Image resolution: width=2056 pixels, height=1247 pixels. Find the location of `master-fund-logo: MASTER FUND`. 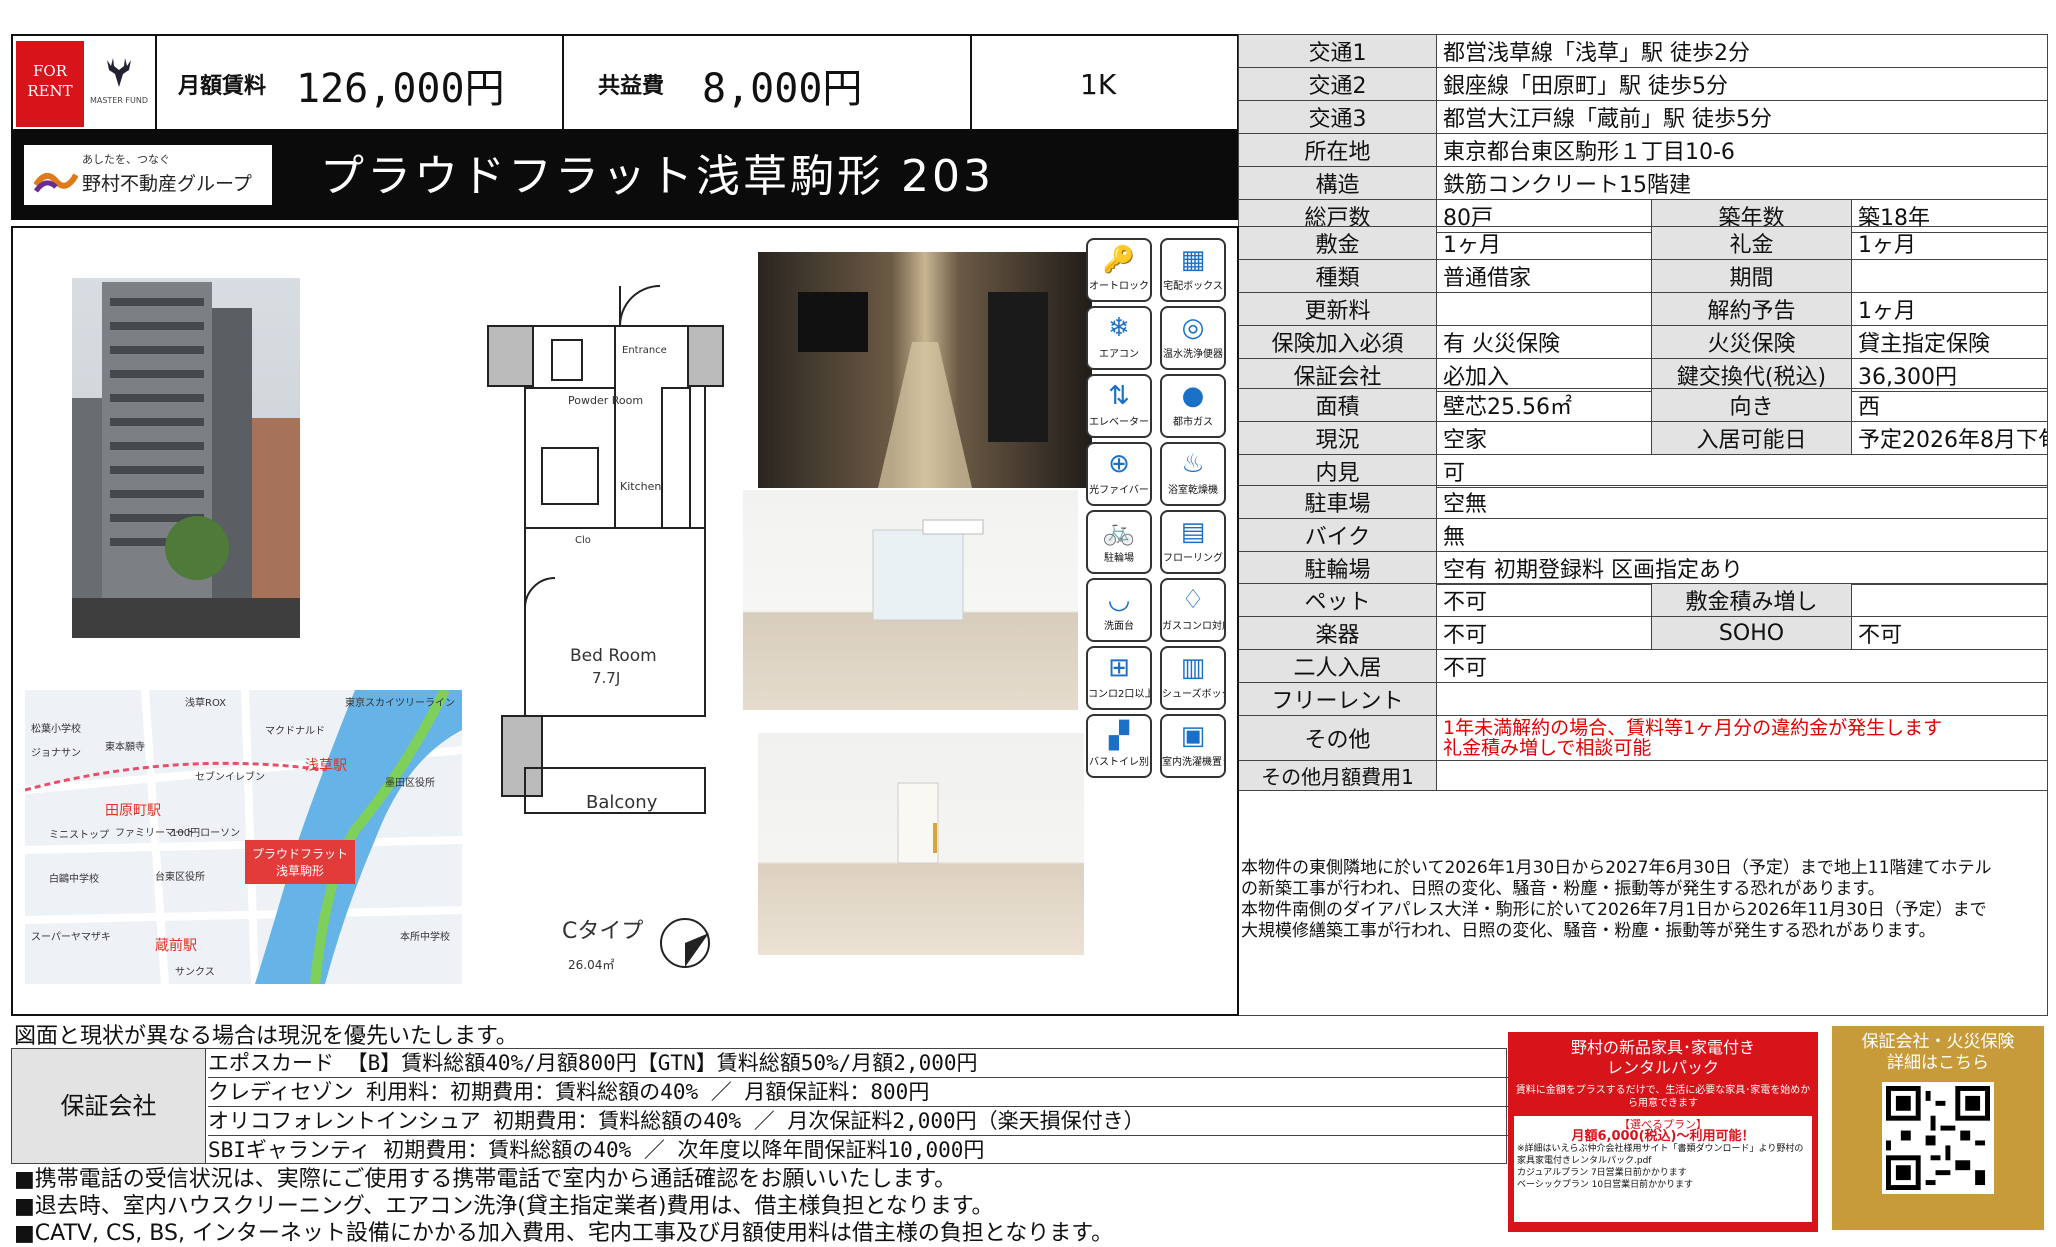

master-fund-logo: MASTER FUND is located at coordinates (119, 87).